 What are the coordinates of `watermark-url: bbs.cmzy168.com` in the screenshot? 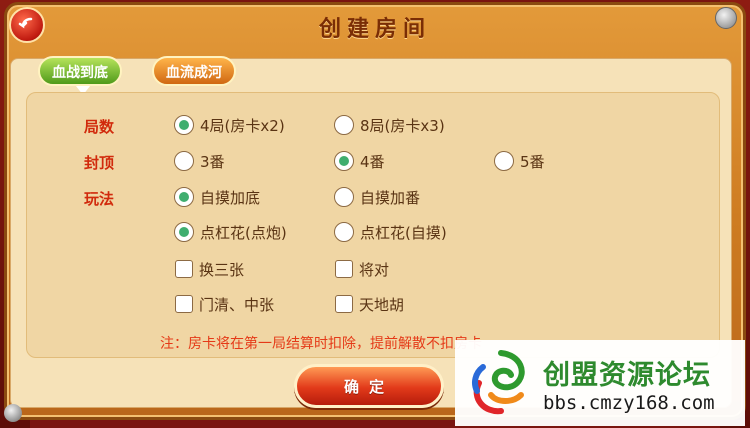 It's located at (629, 402).